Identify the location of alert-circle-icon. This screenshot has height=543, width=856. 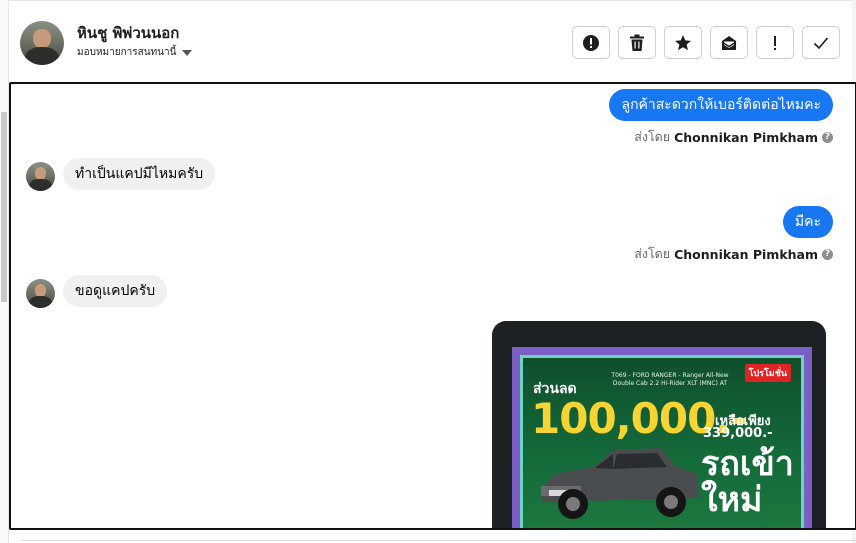
(591, 42).